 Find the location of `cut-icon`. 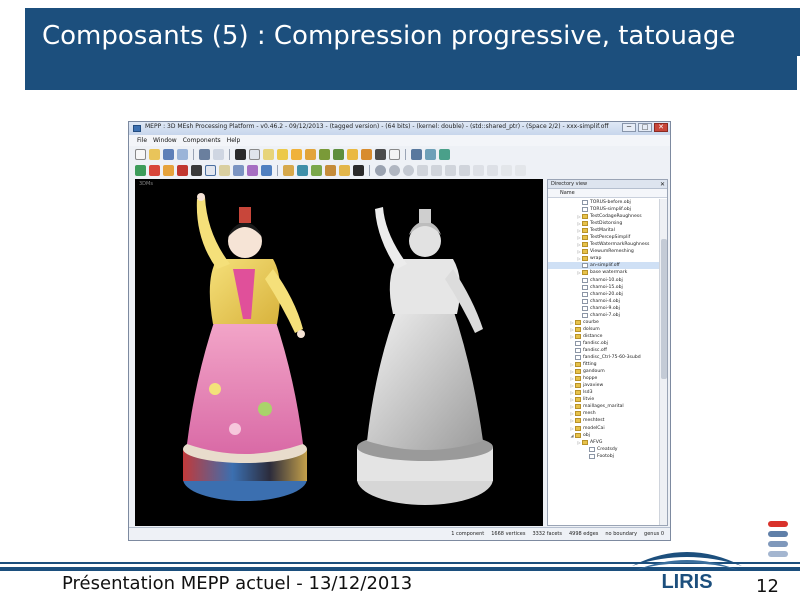

cut-icon is located at coordinates (204, 154).